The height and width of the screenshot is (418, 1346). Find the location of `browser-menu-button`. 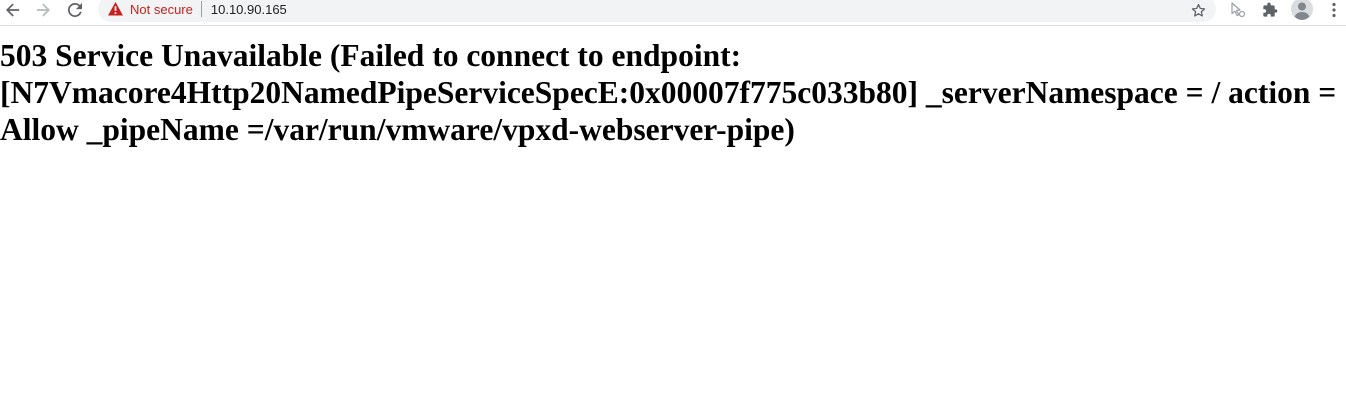

browser-menu-button is located at coordinates (1334, 10).